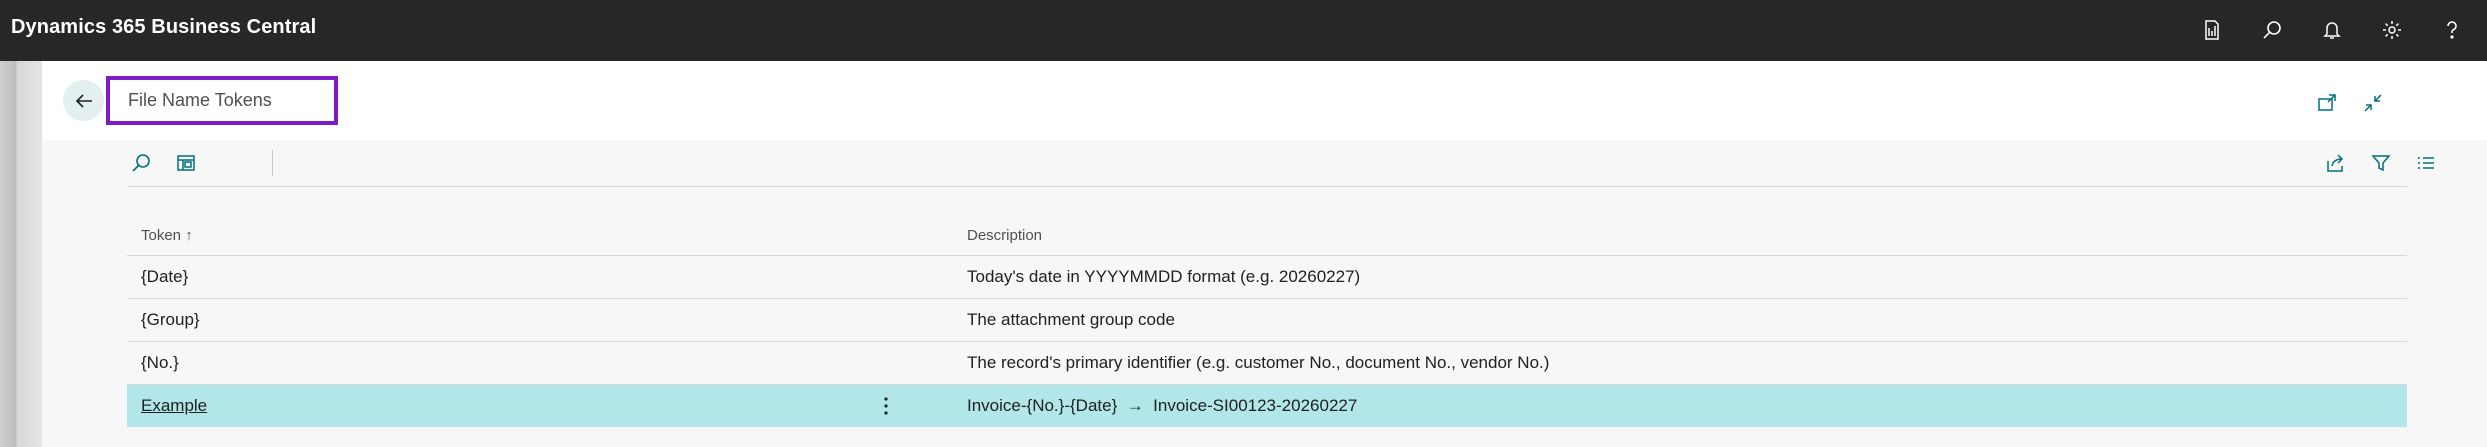  I want to click on help-icon, so click(2452, 30).